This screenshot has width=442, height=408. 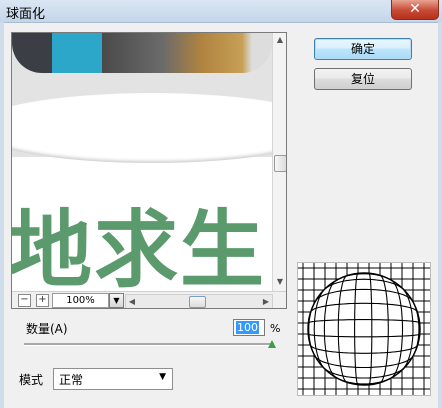 I want to click on close-icon: ✕, so click(x=415, y=9).